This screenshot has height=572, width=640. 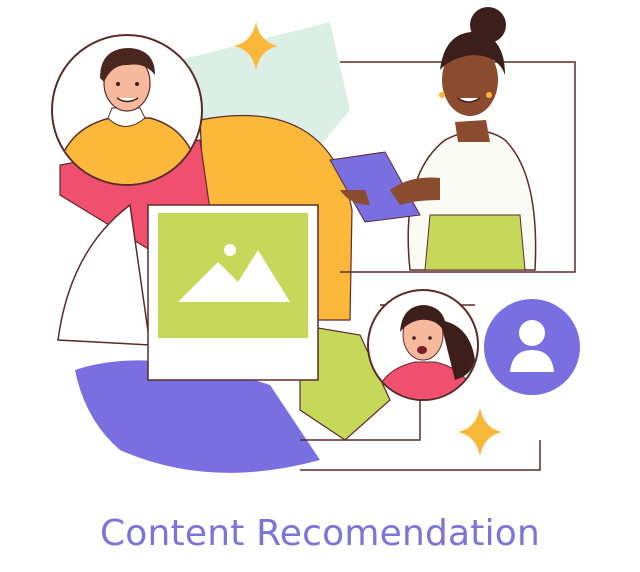 What do you see at coordinates (480, 432) in the screenshot?
I see `sparkle-icon` at bounding box center [480, 432].